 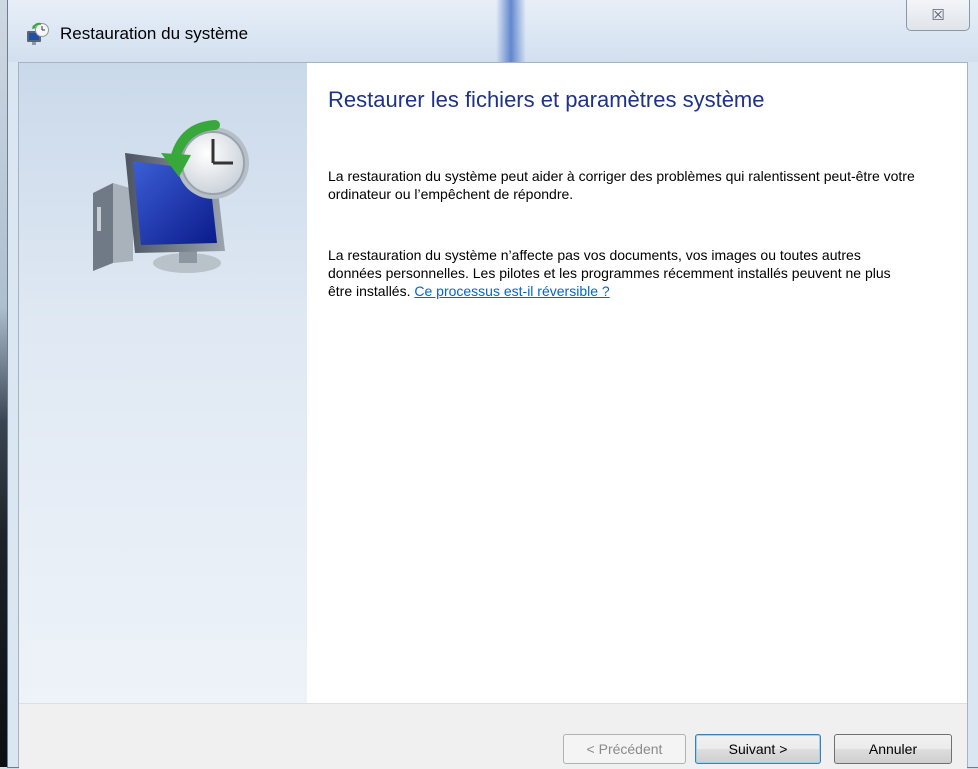 What do you see at coordinates (38, 33) in the screenshot?
I see `system-restore-icon` at bounding box center [38, 33].